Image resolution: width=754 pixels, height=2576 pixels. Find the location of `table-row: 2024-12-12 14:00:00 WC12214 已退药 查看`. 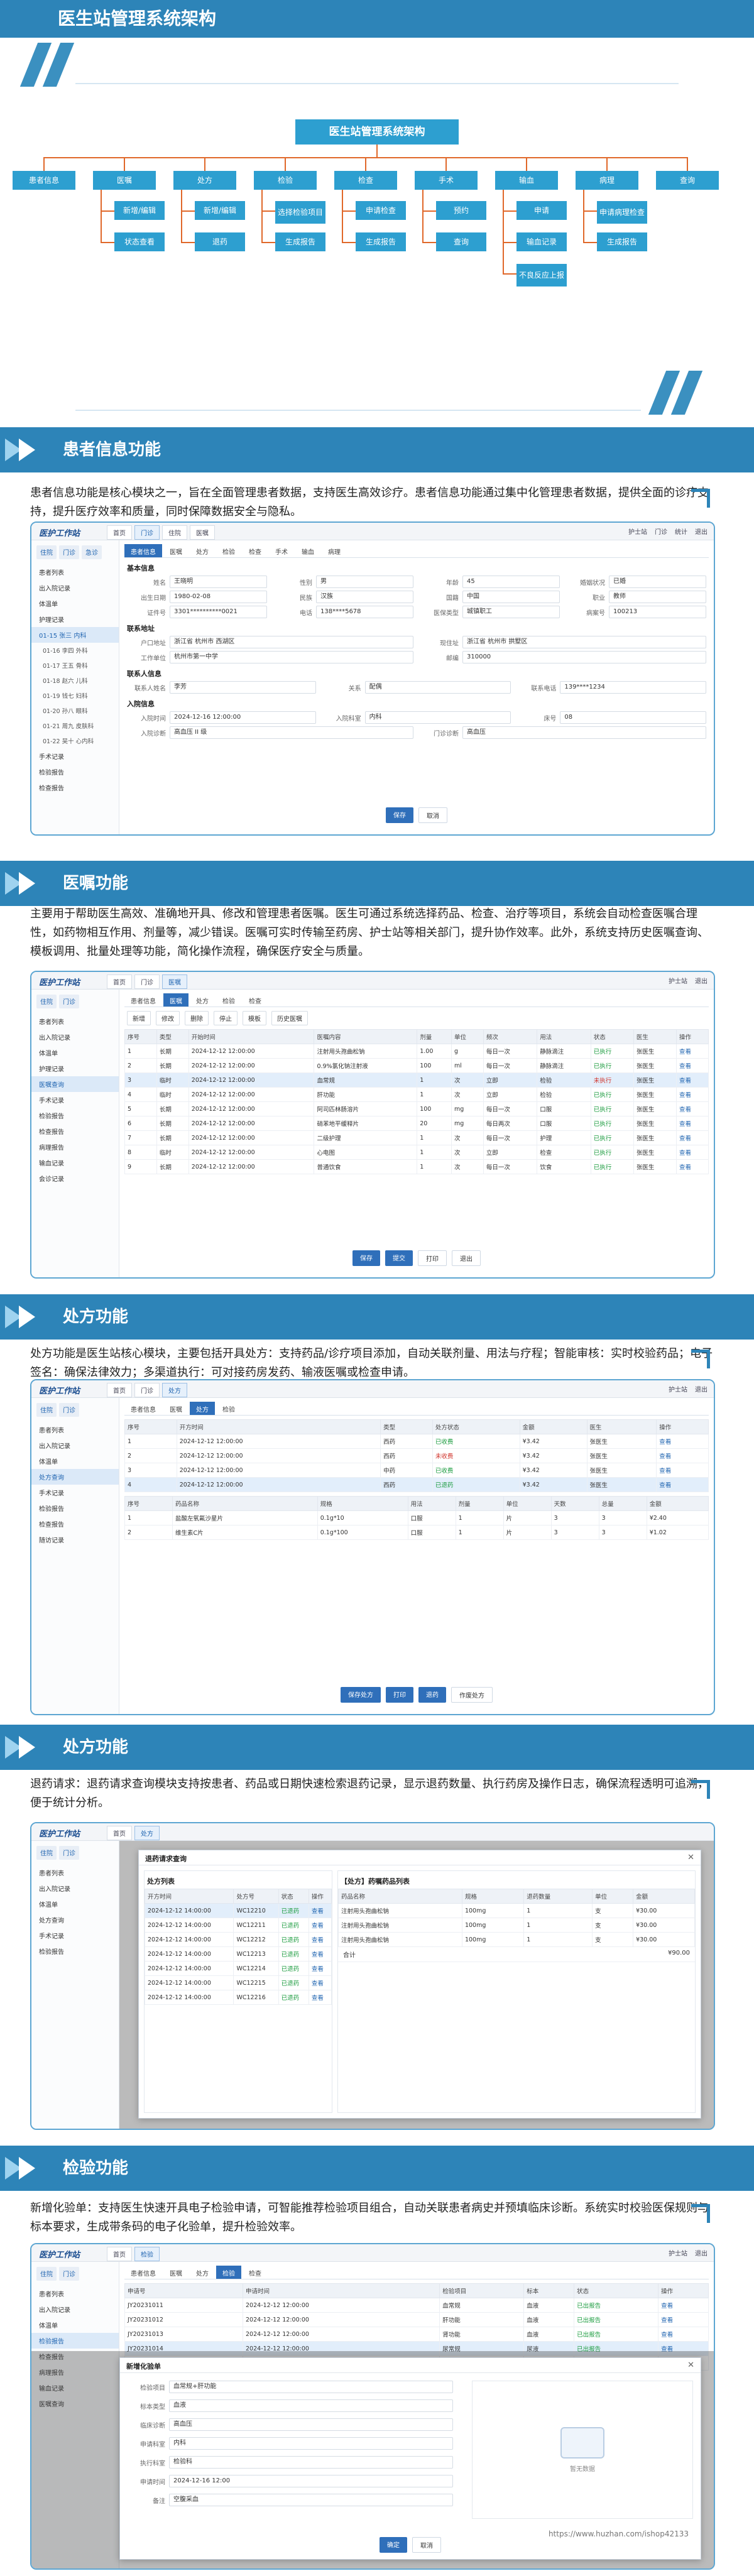

table-row: 2024-12-12 14:00:00 WC12214 已退药 查看 is located at coordinates (238, 1968).